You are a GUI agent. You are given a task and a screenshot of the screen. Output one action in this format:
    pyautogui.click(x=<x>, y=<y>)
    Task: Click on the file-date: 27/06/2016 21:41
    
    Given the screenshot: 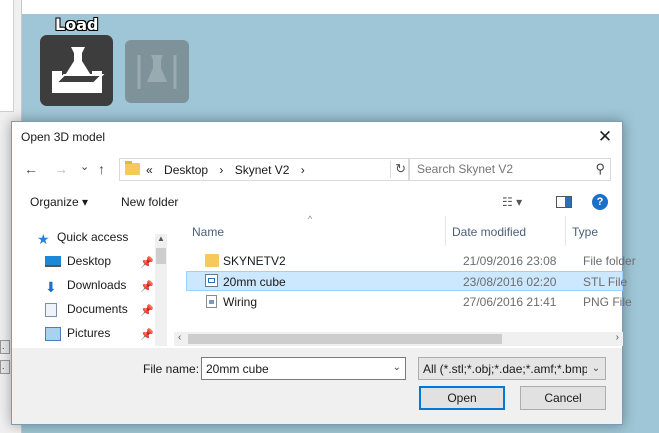 What is the action you would take?
    pyautogui.click(x=510, y=302)
    